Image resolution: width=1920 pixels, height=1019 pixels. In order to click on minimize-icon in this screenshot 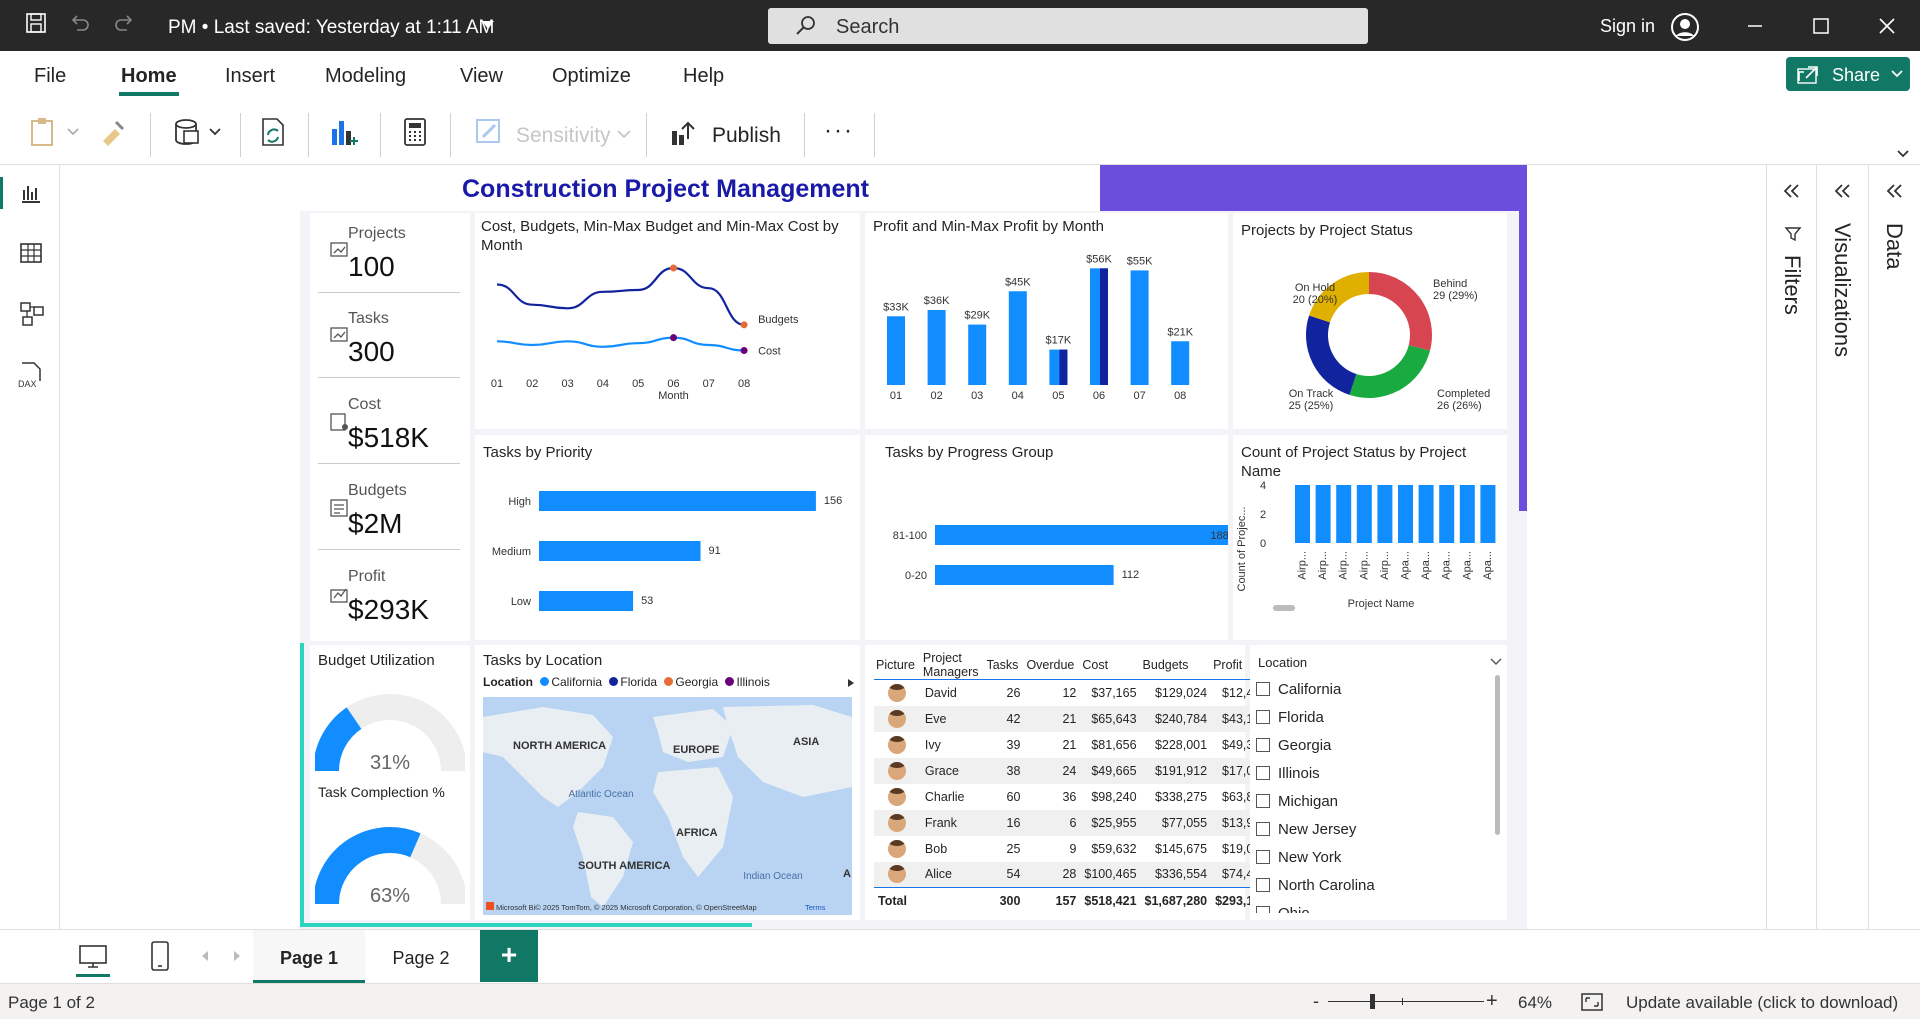, I will do `click(1755, 26)`.